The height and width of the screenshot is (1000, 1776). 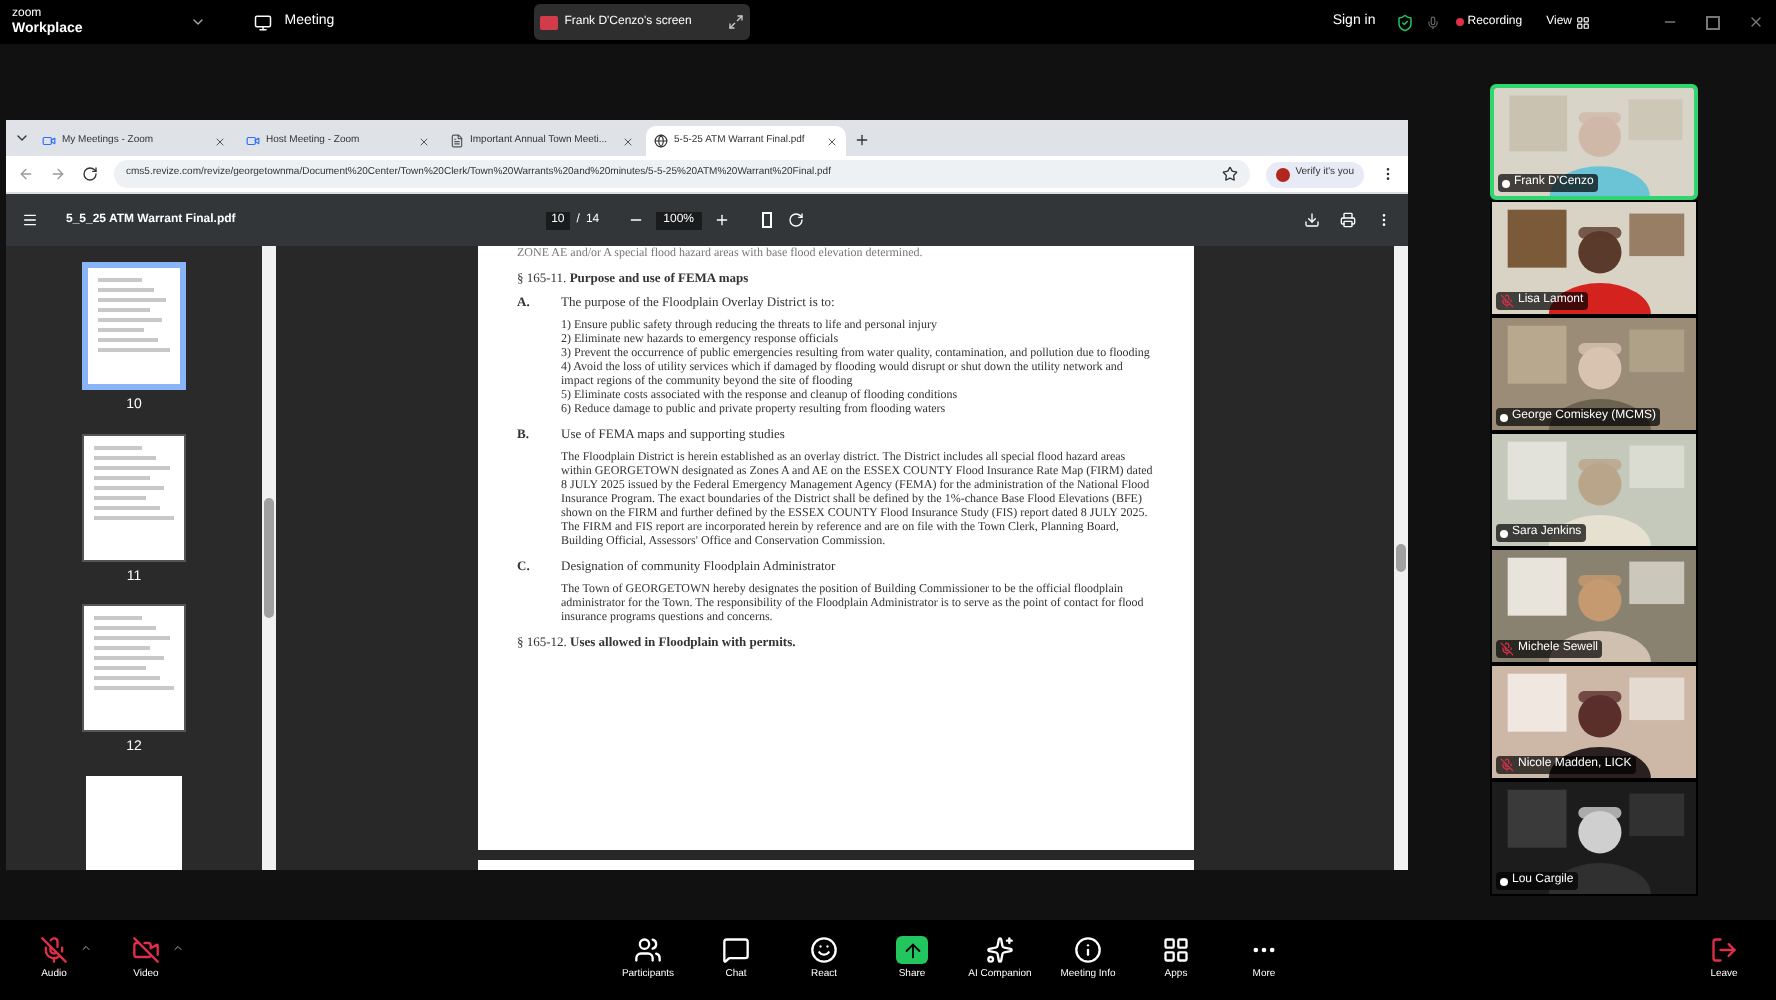 I want to click on bookmark-star-icon, so click(x=1229, y=174).